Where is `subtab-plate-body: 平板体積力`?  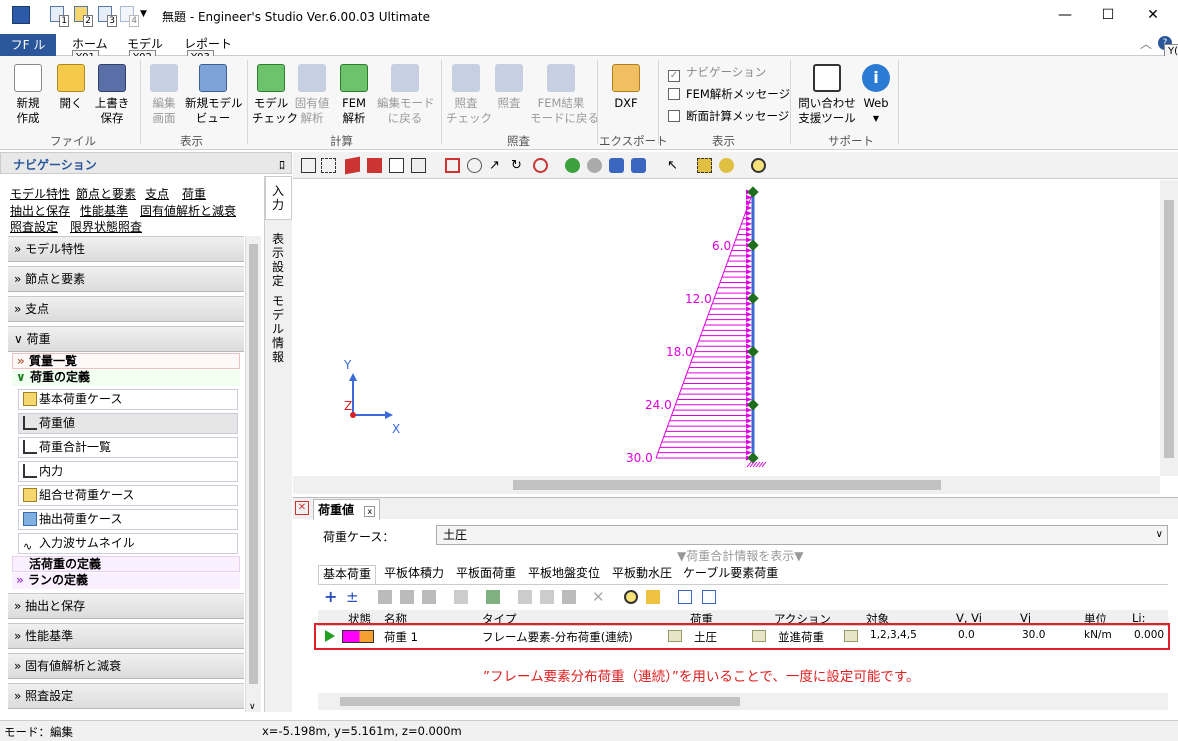
subtab-plate-body: 平板体積力 is located at coordinates (414, 574).